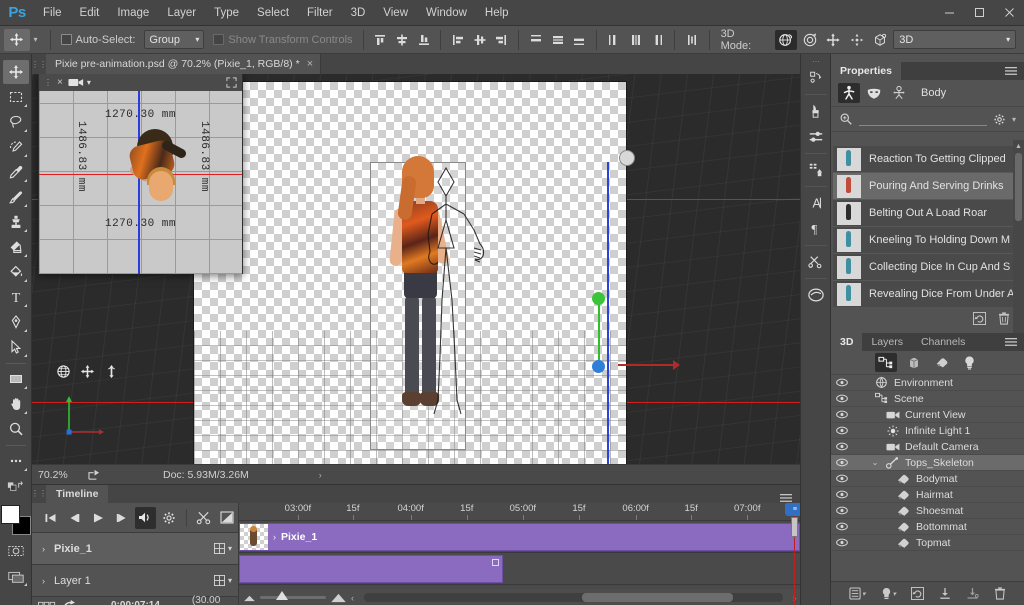 The width and height of the screenshot is (1024, 605). Describe the element at coordinates (16, 247) in the screenshot. I see `eraser-tool` at that location.